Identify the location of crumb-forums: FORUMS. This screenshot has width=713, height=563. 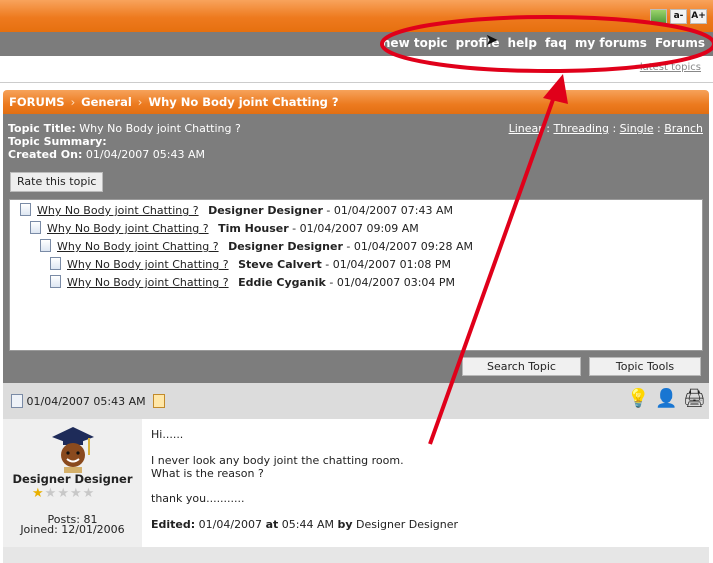
(37, 102).